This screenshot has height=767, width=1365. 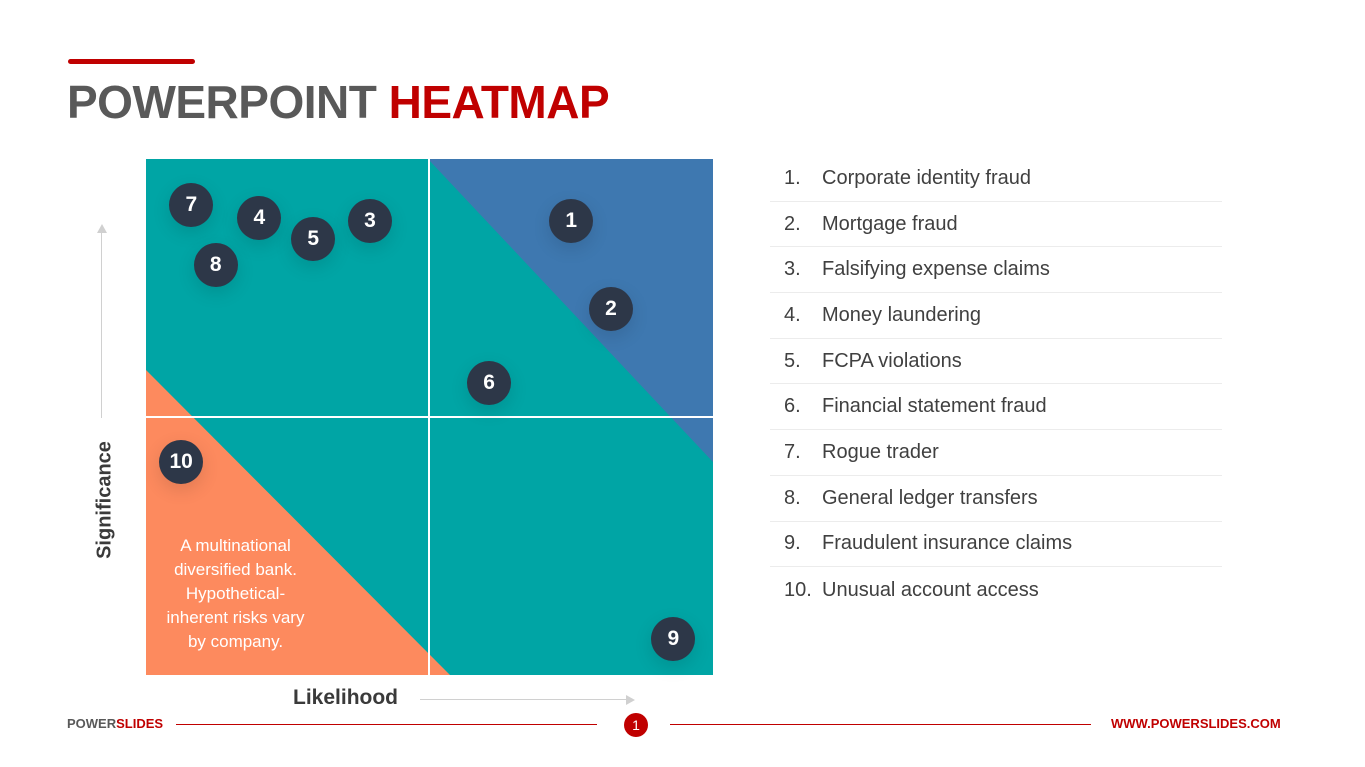 I want to click on legend-item: 10. Unusual account access, so click(x=996, y=590).